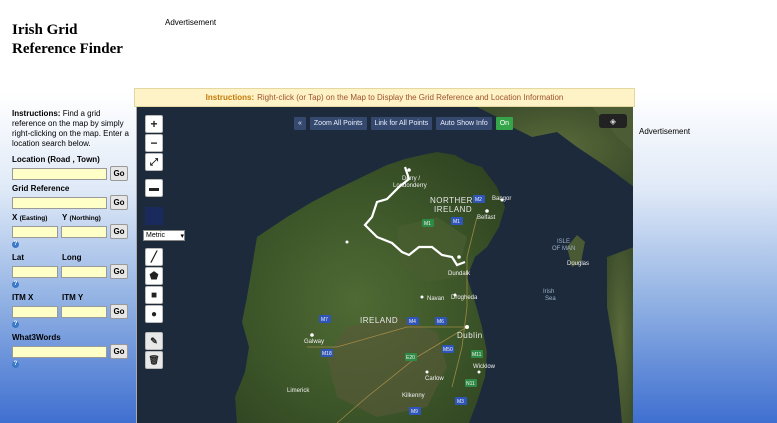 This screenshot has height=423, width=777. What do you see at coordinates (300, 123) in the screenshot?
I see `collapse-button: «` at bounding box center [300, 123].